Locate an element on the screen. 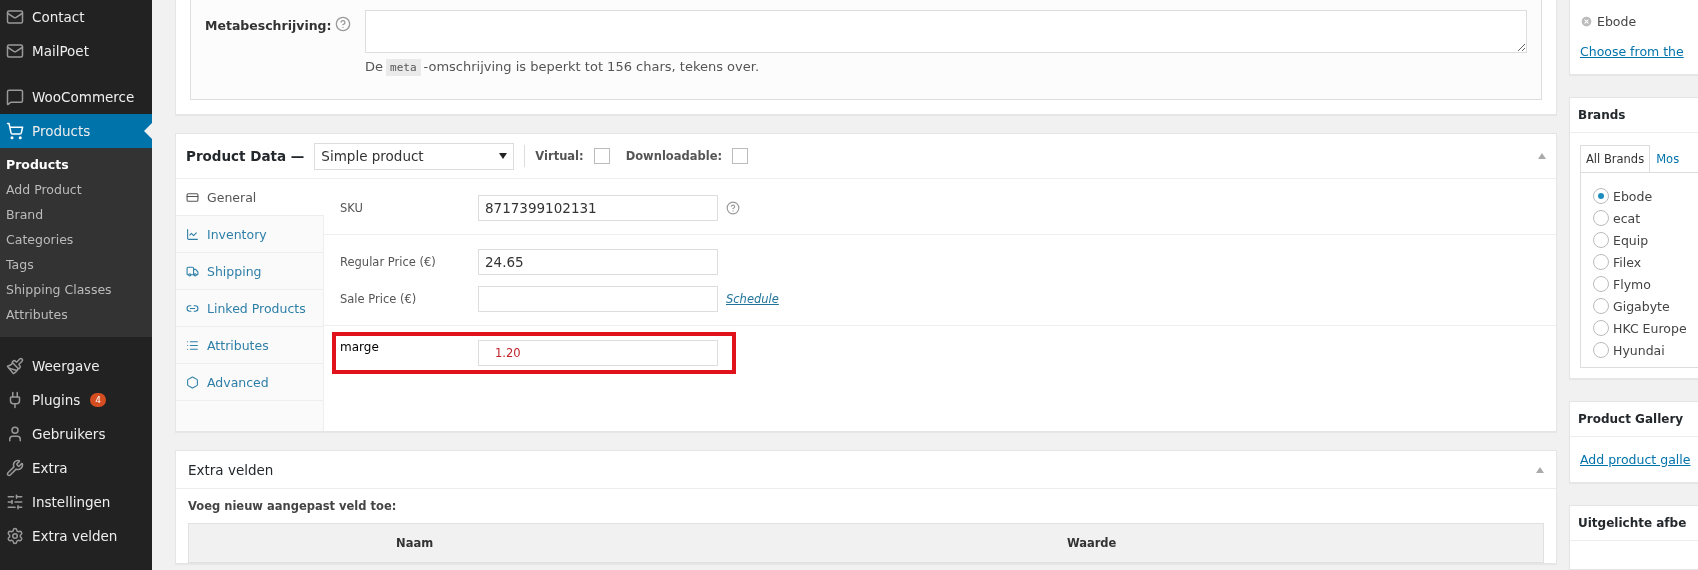 This screenshot has height=570, width=1698. submenu-item: Attributes is located at coordinates (76, 314).